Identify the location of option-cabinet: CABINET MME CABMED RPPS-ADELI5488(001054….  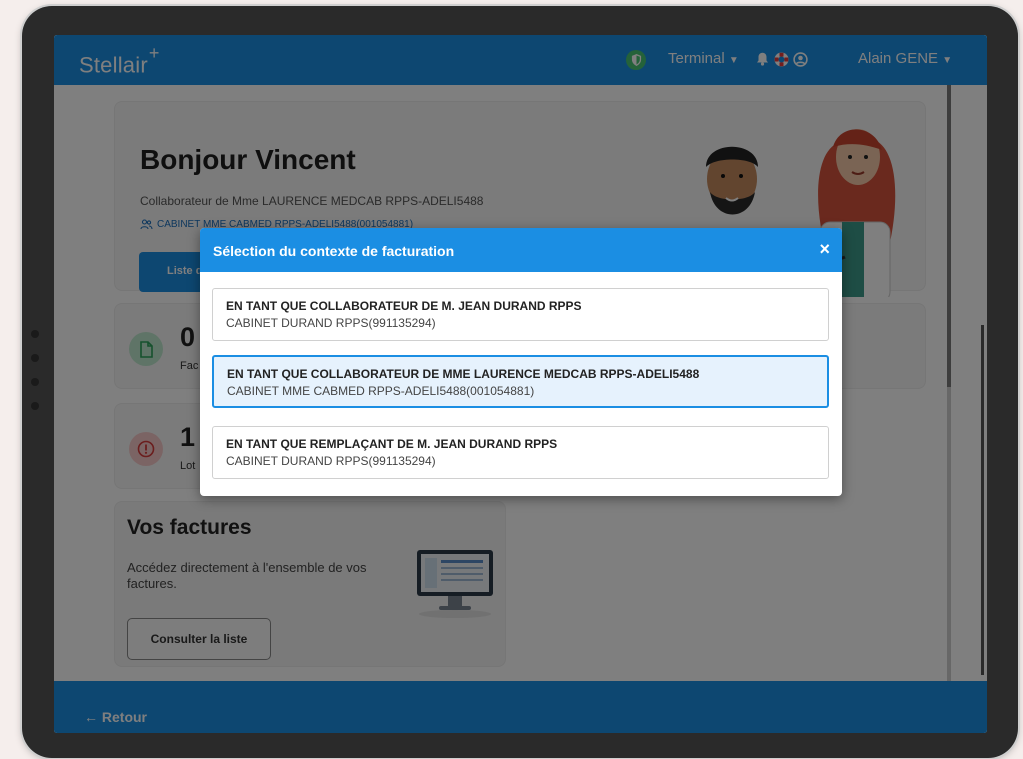
(381, 391).